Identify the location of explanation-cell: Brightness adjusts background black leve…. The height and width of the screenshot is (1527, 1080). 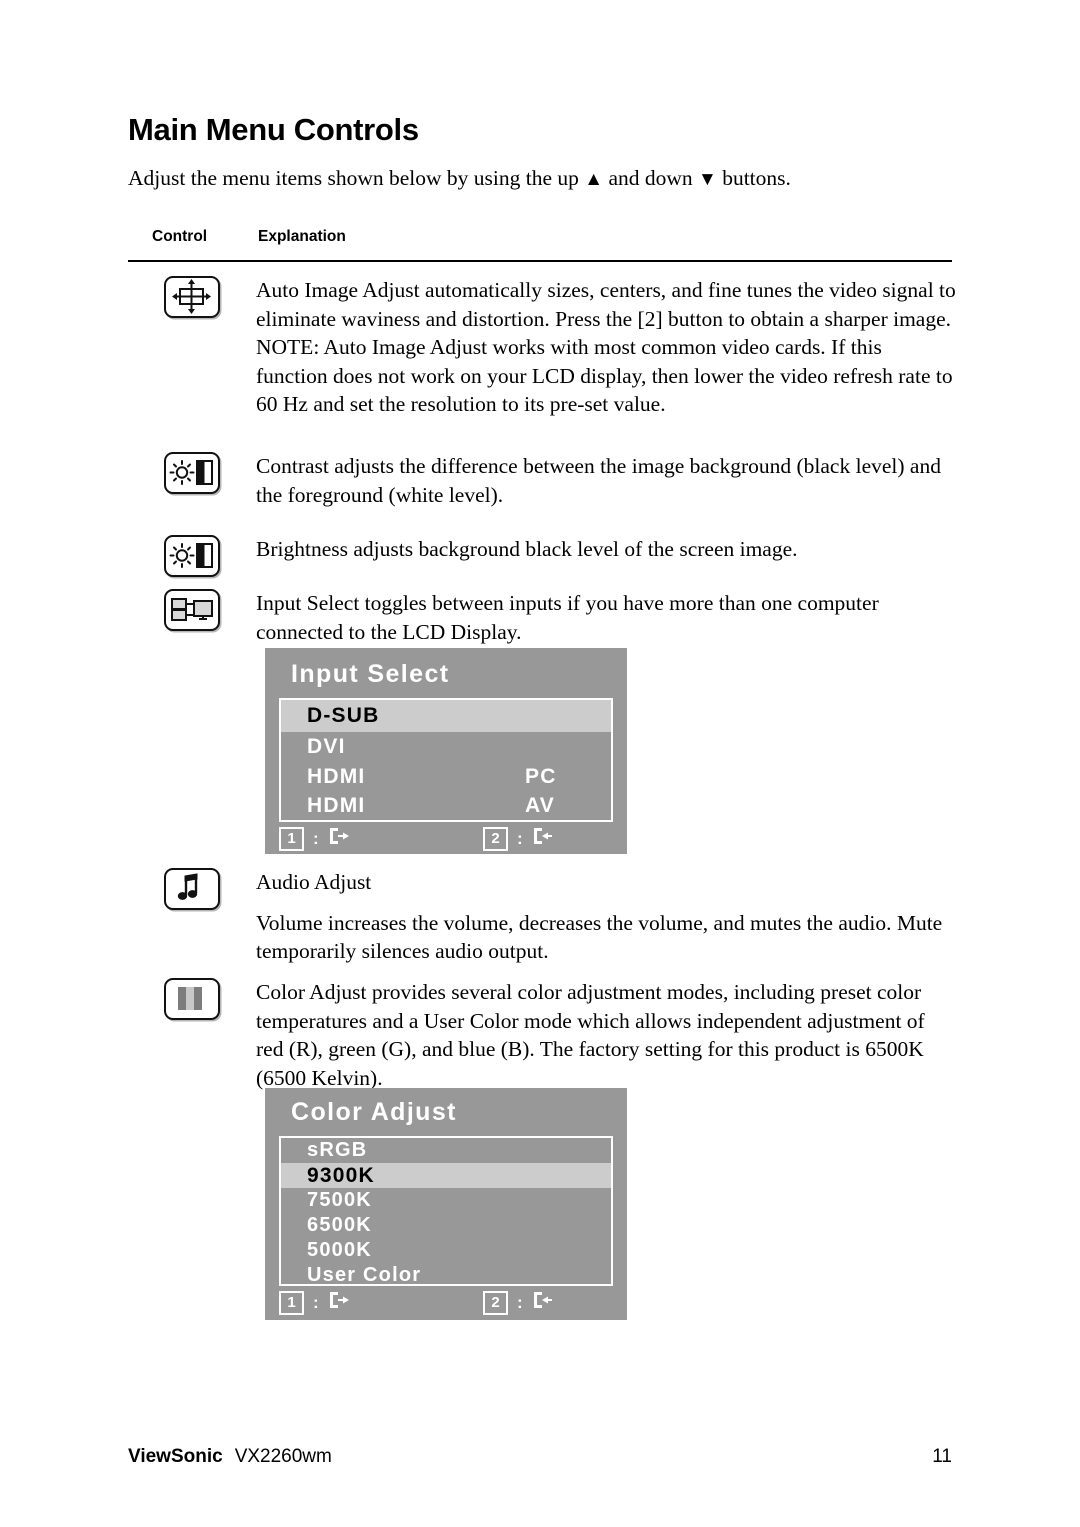
(606, 549).